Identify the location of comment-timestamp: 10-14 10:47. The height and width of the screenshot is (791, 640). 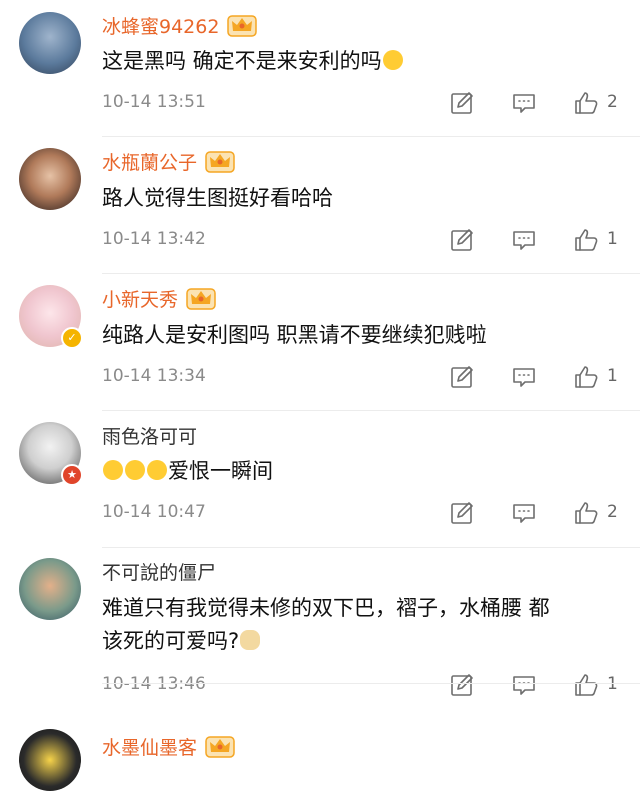
(154, 512).